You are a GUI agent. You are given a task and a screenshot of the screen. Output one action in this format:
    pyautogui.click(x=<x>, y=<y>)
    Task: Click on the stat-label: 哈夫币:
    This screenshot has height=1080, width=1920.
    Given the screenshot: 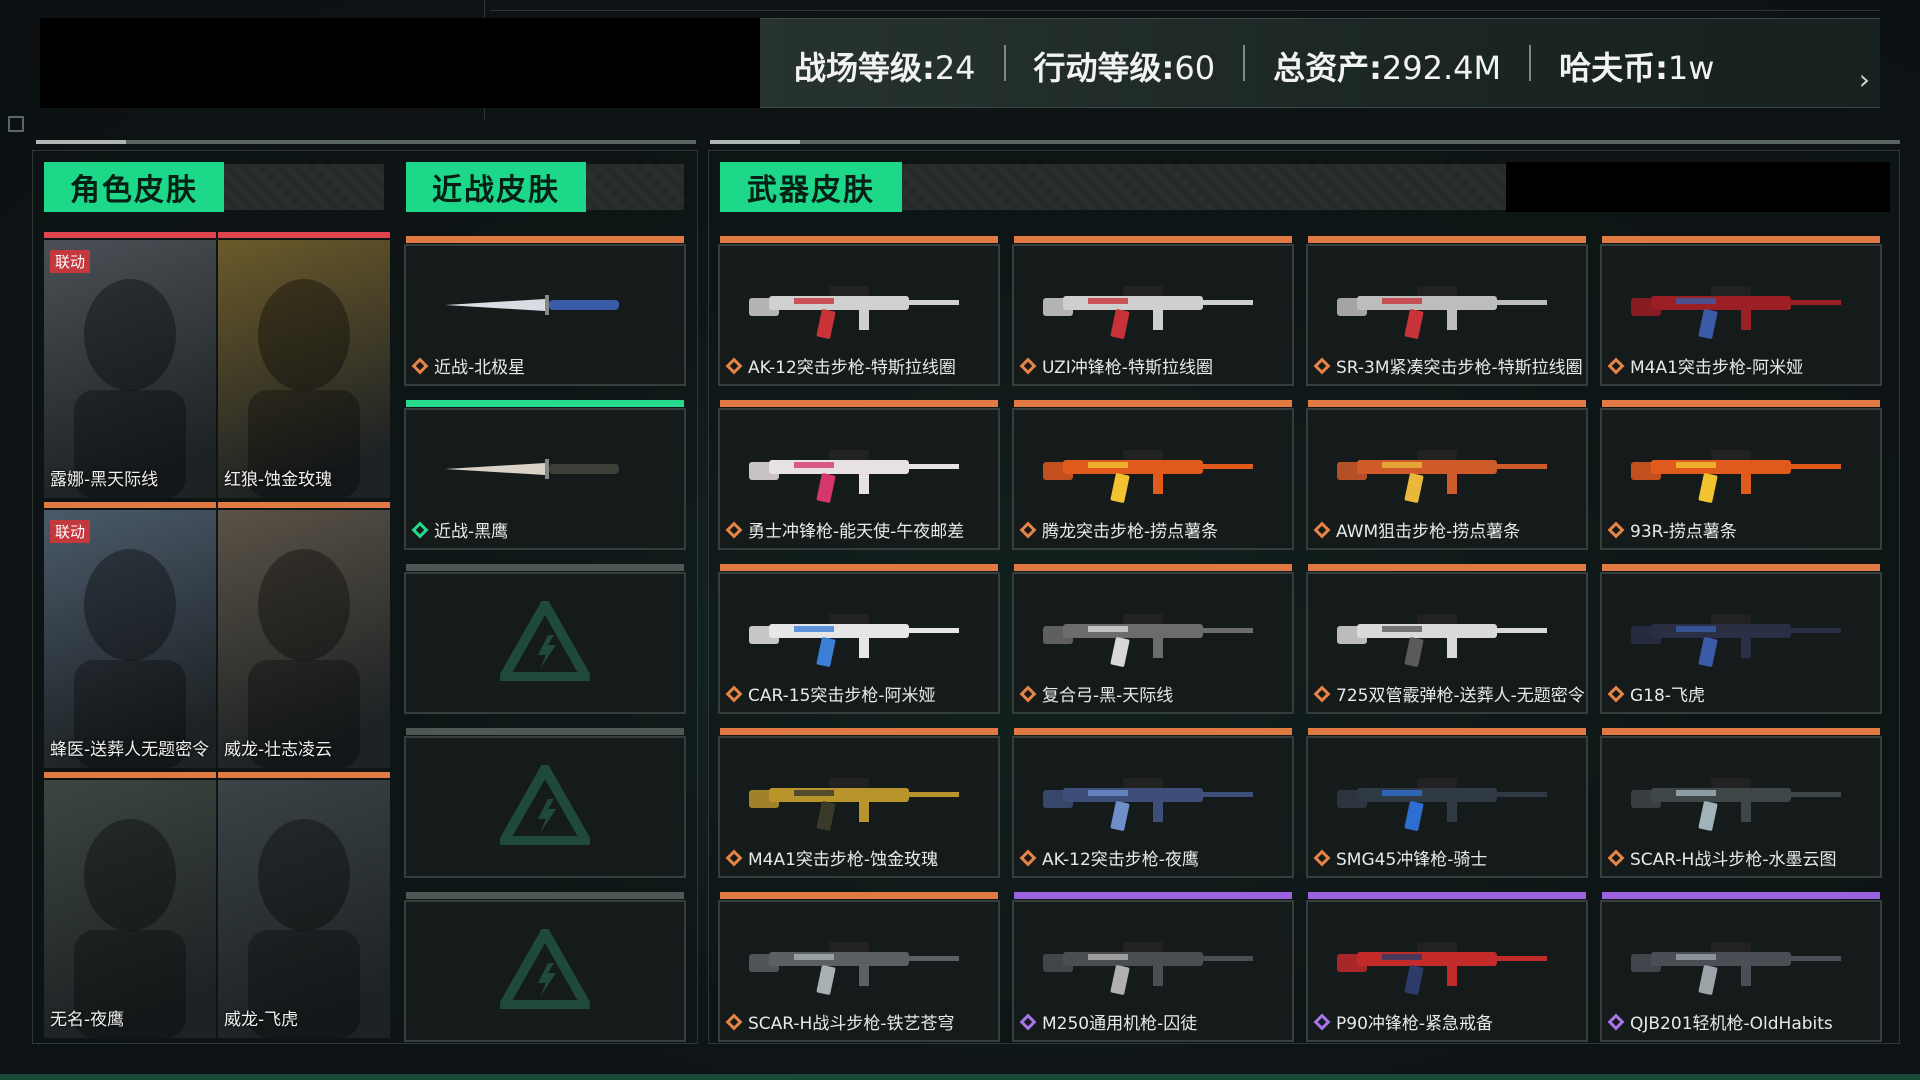 What is the action you would take?
    pyautogui.click(x=1613, y=68)
    